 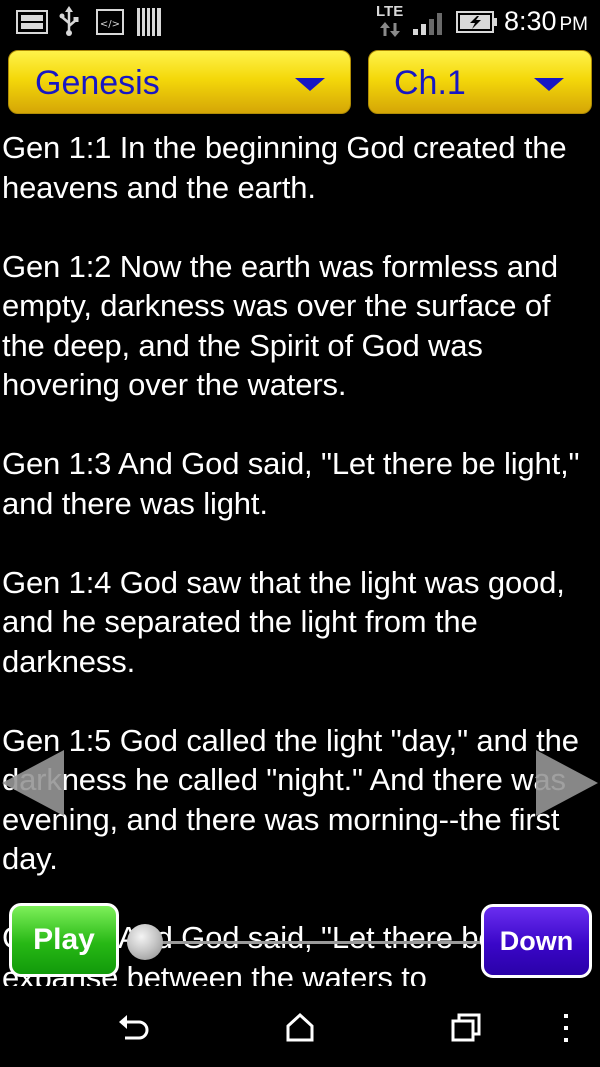 I want to click on recents-icon, so click(x=466, y=1027).